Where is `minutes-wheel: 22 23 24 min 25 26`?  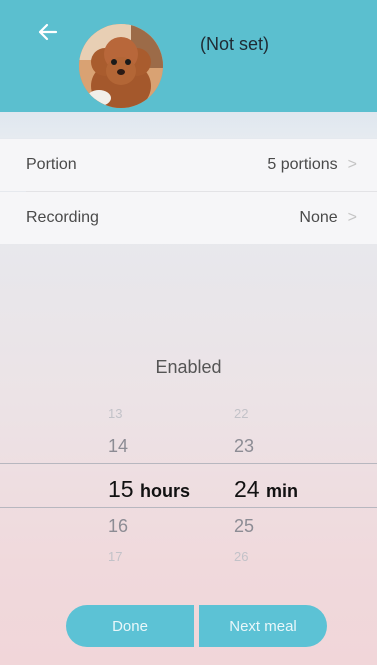 minutes-wheel: 22 23 24 min 25 26 is located at coordinates (289, 484).